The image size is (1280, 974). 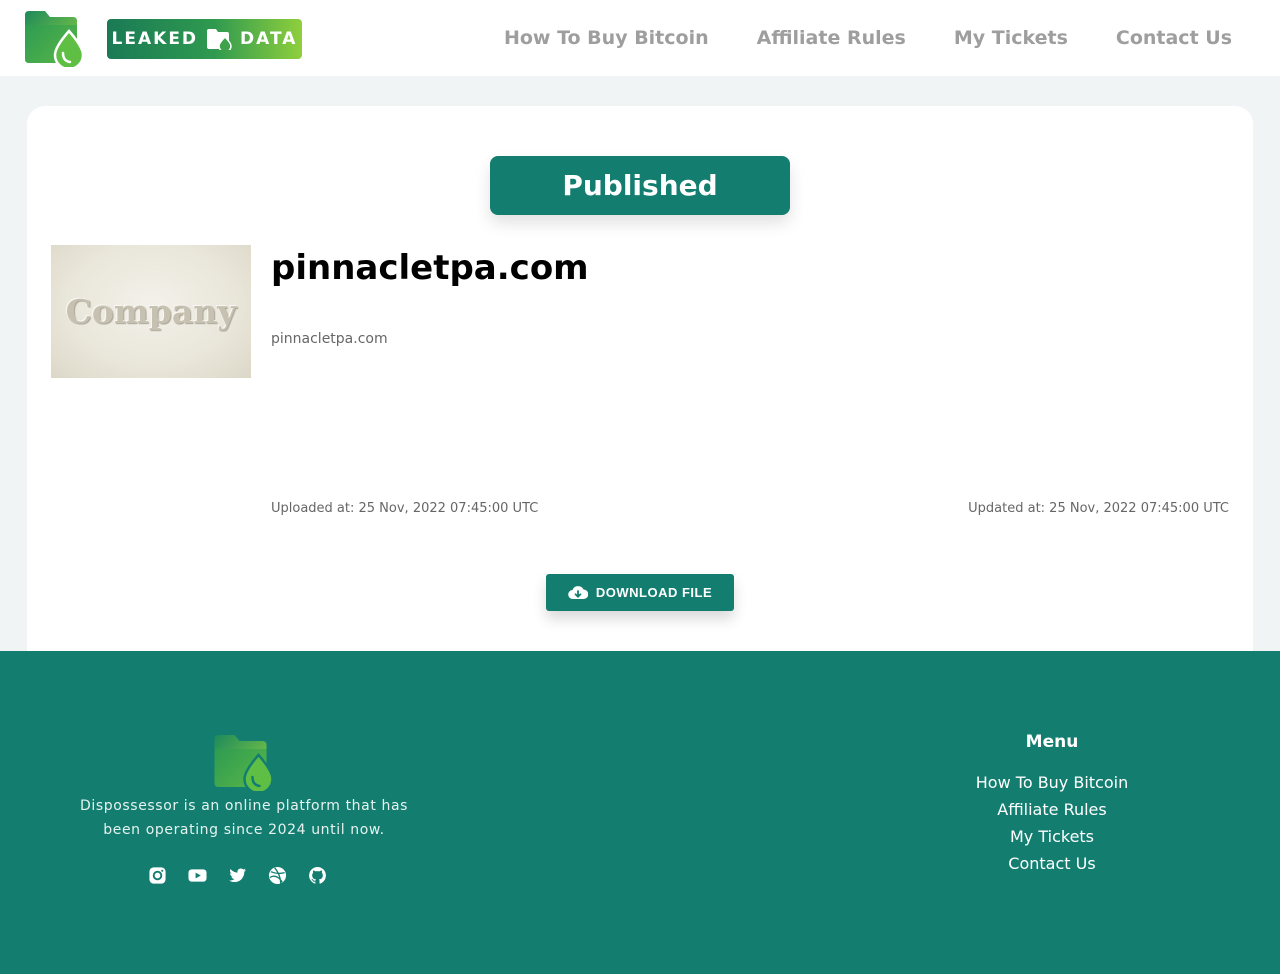 I want to click on github-icon, so click(x=317, y=875).